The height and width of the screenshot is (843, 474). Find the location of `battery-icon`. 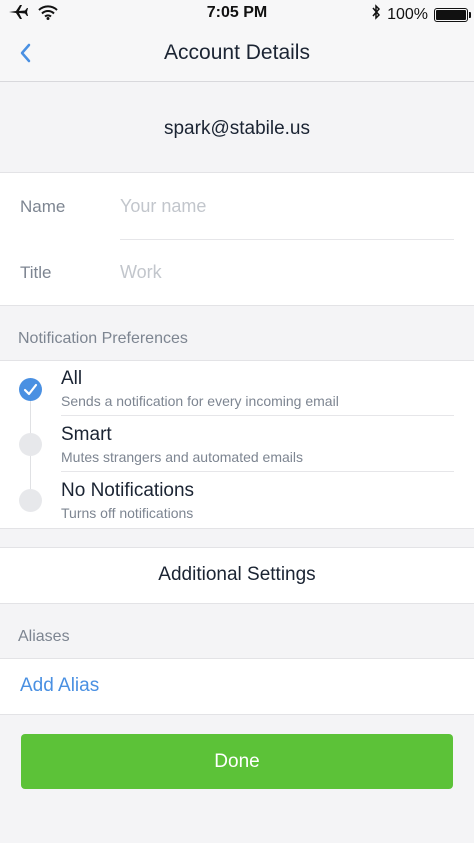

battery-icon is located at coordinates (452, 14).